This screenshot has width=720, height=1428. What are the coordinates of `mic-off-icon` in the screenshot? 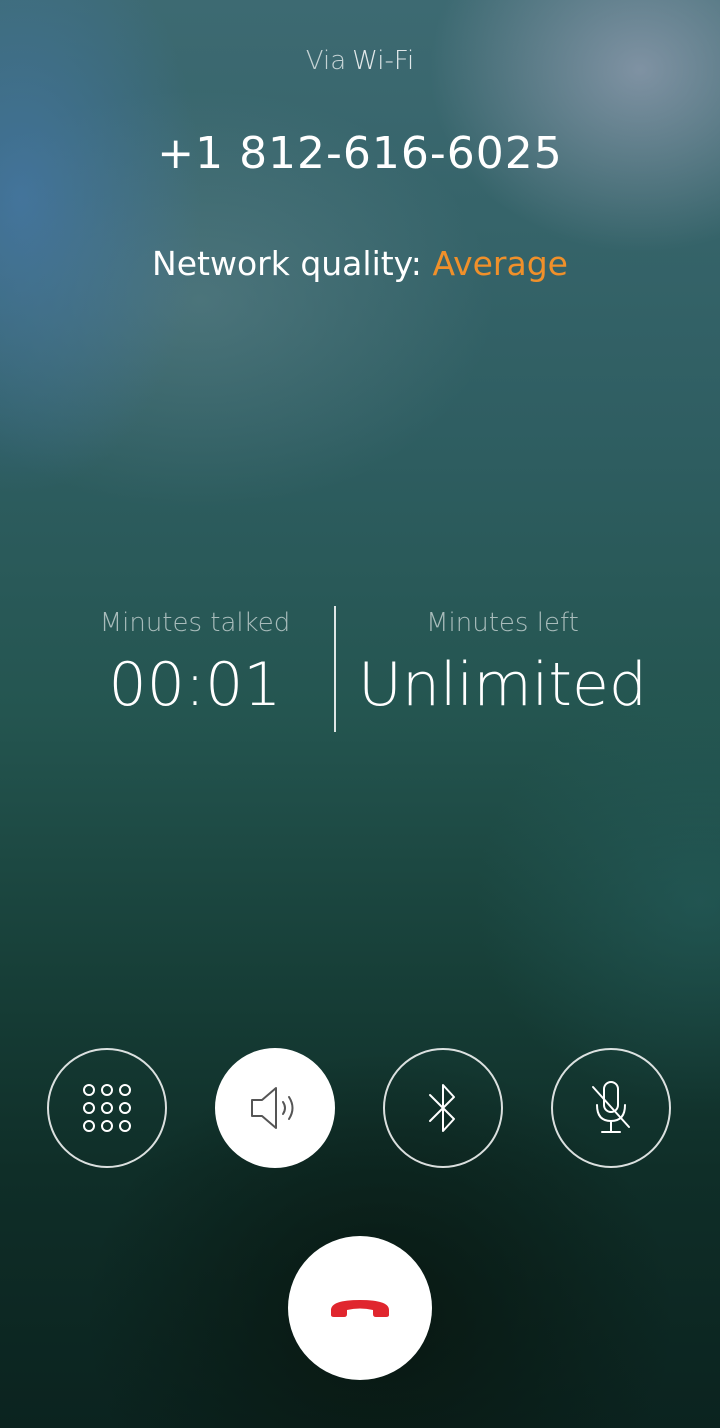 It's located at (611, 1107).